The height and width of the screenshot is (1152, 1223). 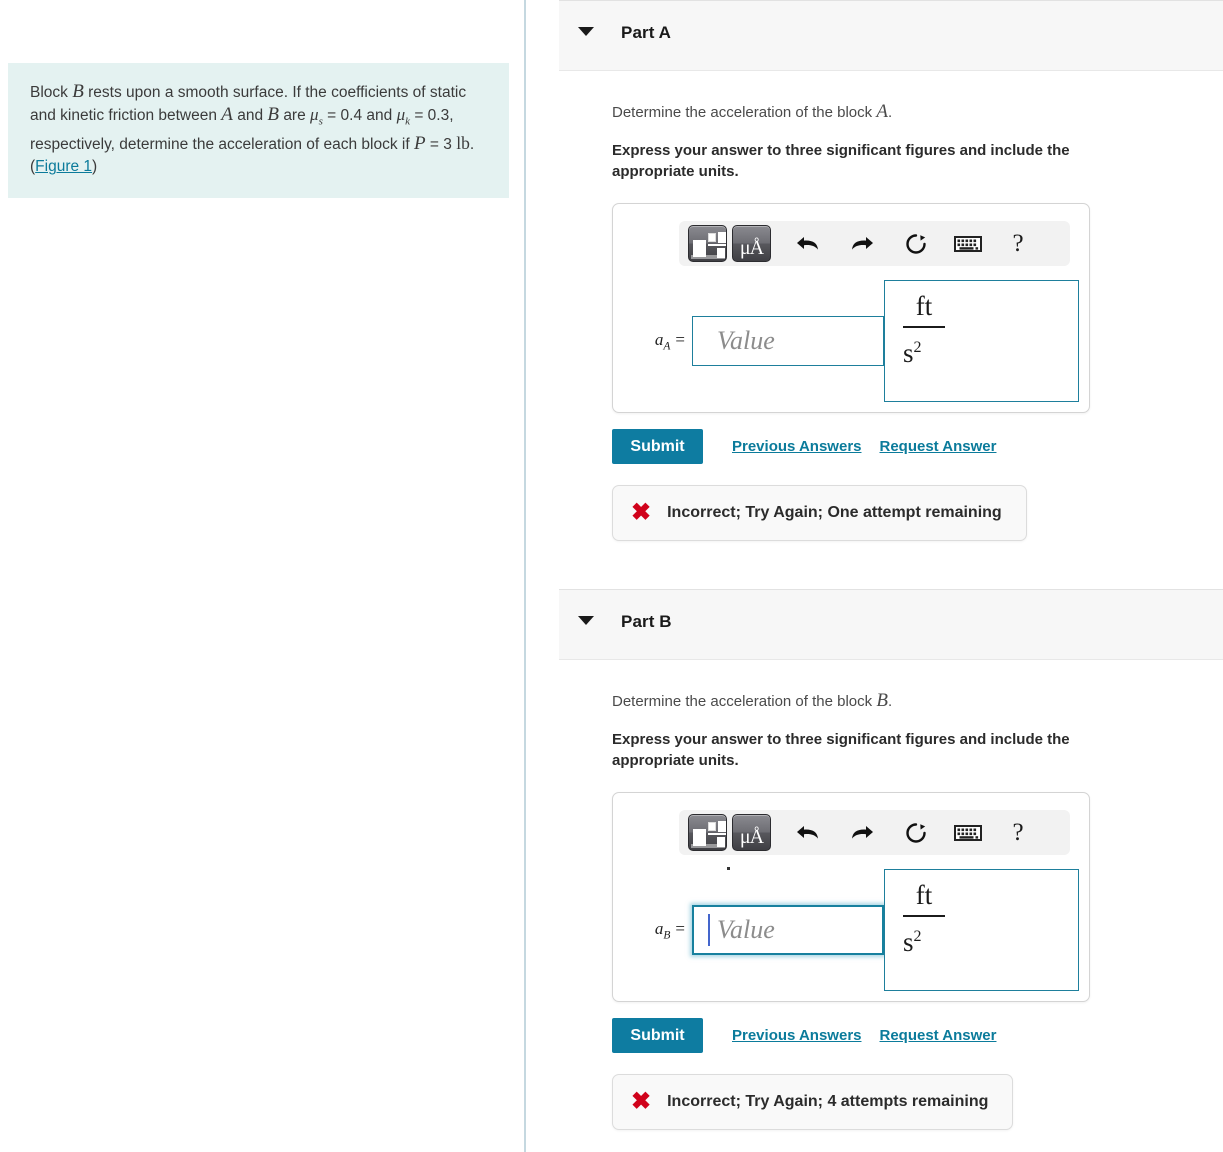 I want to click on part-a-question-prefix: Determine the acceleration of the block, so click(x=742, y=112).